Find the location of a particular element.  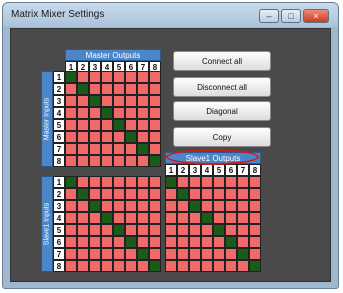

disconnect-all-button: Disconnect all is located at coordinates (222, 87).